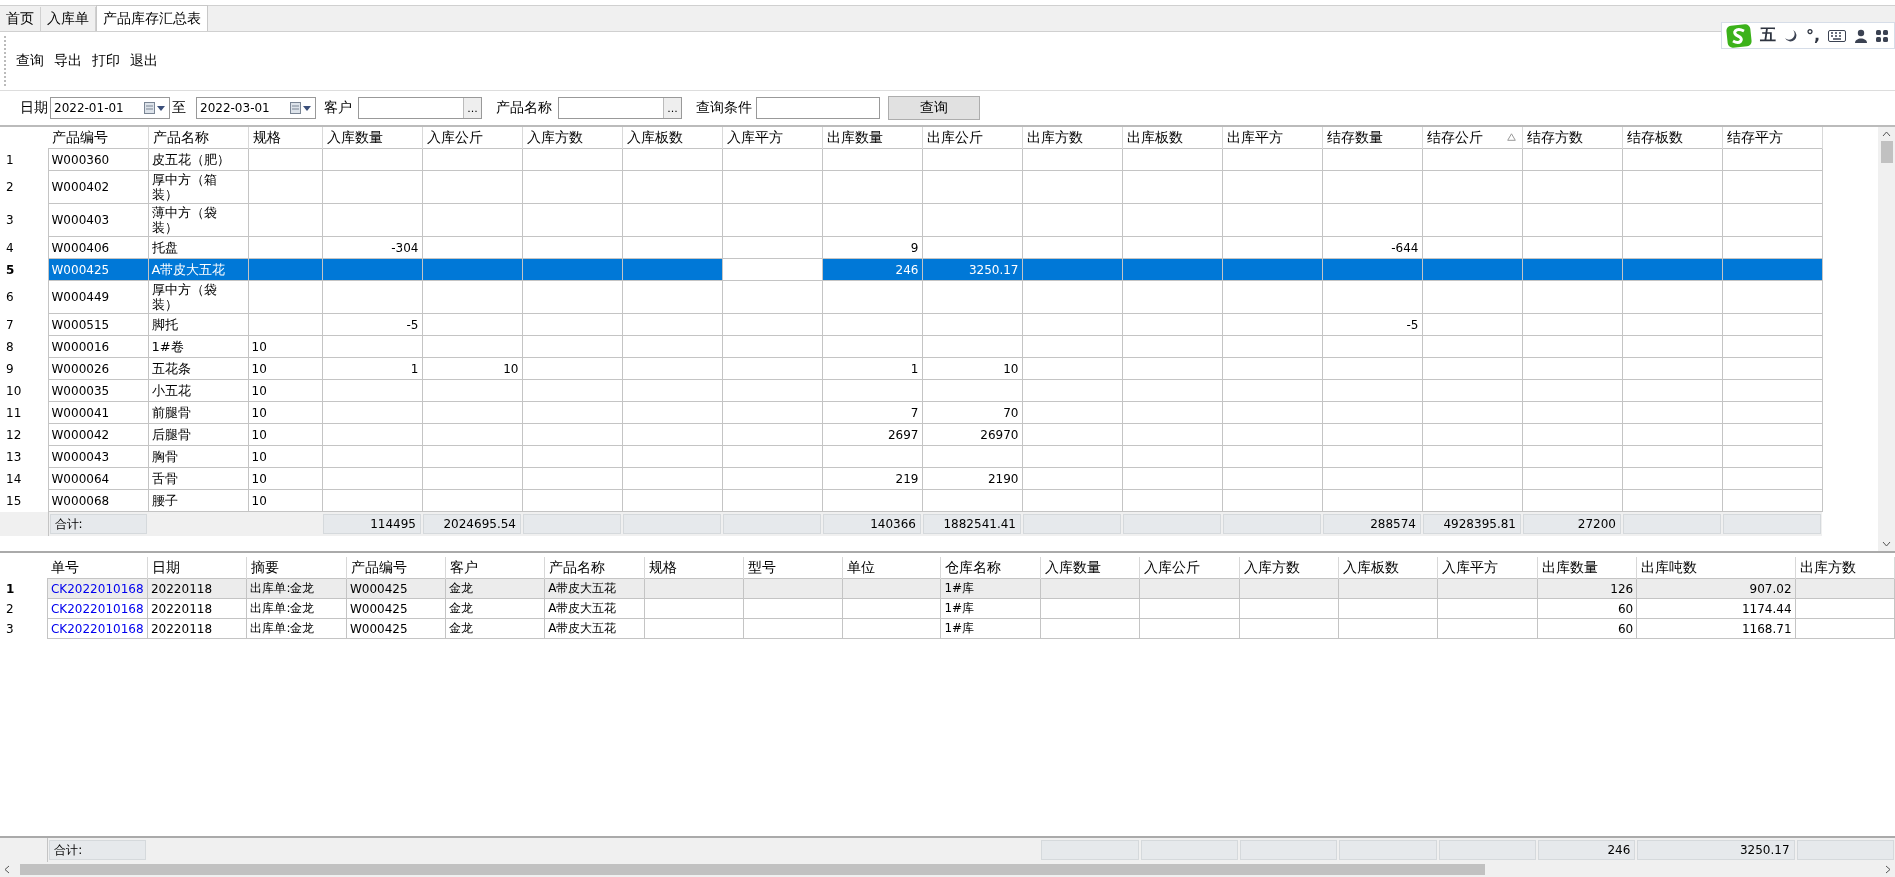 The width and height of the screenshot is (1895, 877). I want to click on table-cell: 腰子, so click(164, 500).